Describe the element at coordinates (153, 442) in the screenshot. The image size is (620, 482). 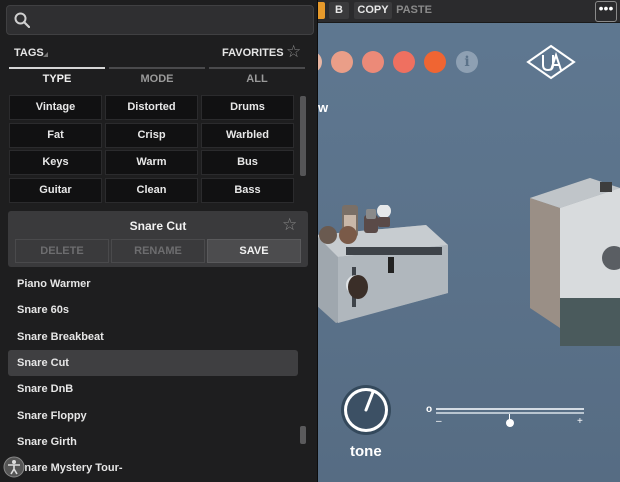
I see `preset-list-item: Snare Girth` at that location.